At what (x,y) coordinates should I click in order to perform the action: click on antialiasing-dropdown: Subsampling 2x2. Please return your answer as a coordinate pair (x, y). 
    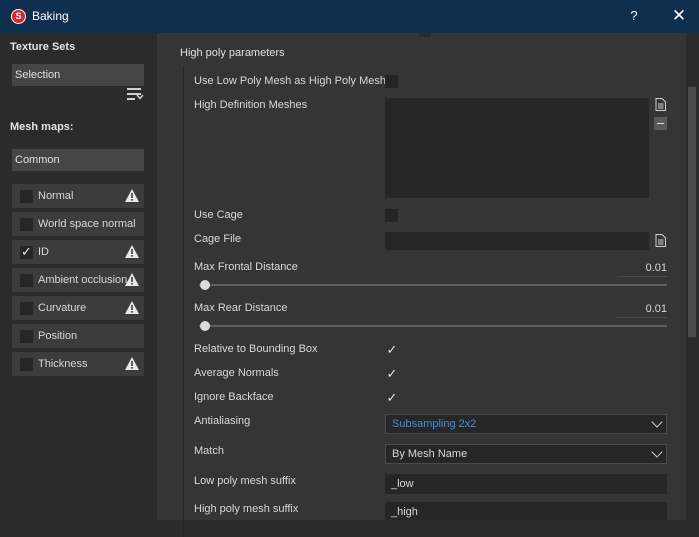
    Looking at the image, I should click on (526, 424).